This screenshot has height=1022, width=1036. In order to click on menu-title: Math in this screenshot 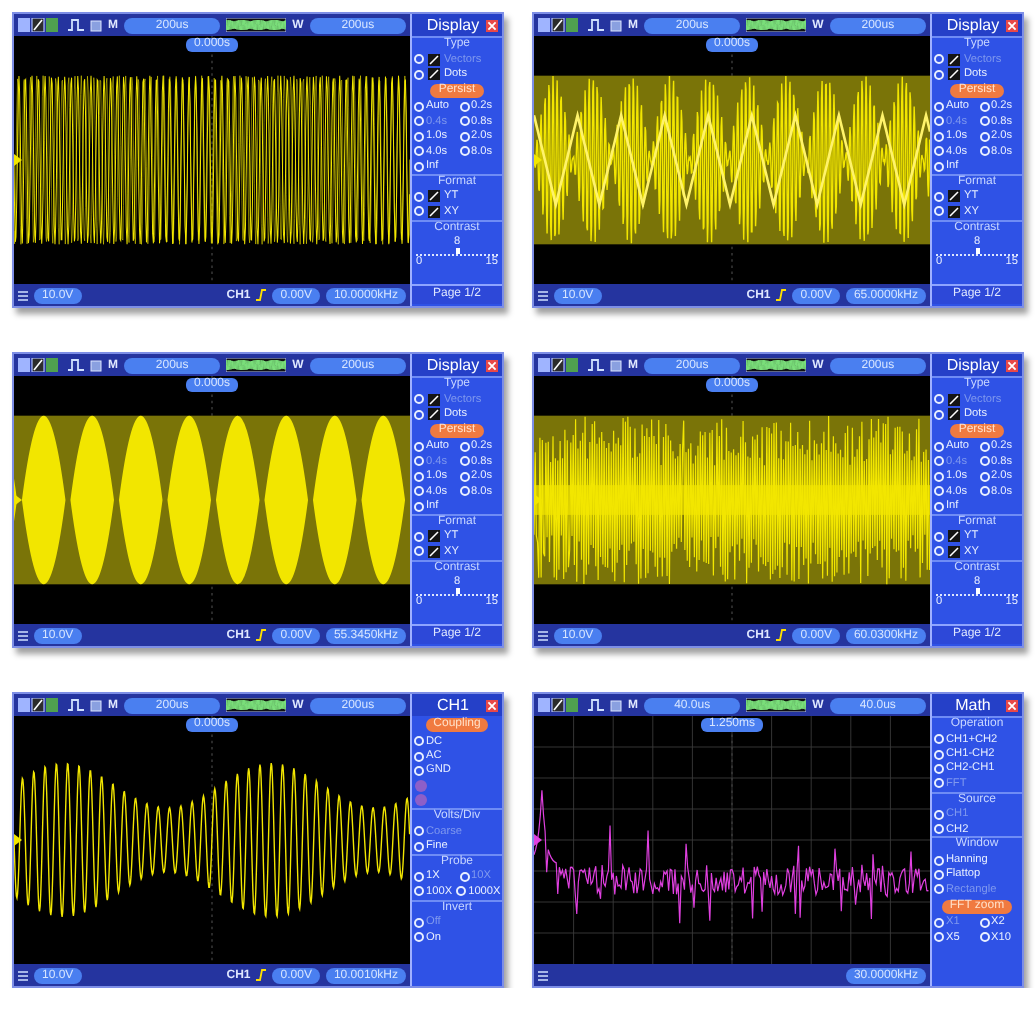, I will do `click(973, 705)`.